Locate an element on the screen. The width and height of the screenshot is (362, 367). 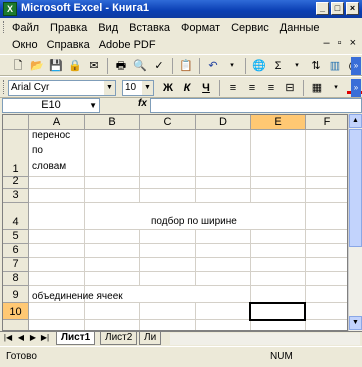
column-header-f: F is located at coordinates (326, 122).